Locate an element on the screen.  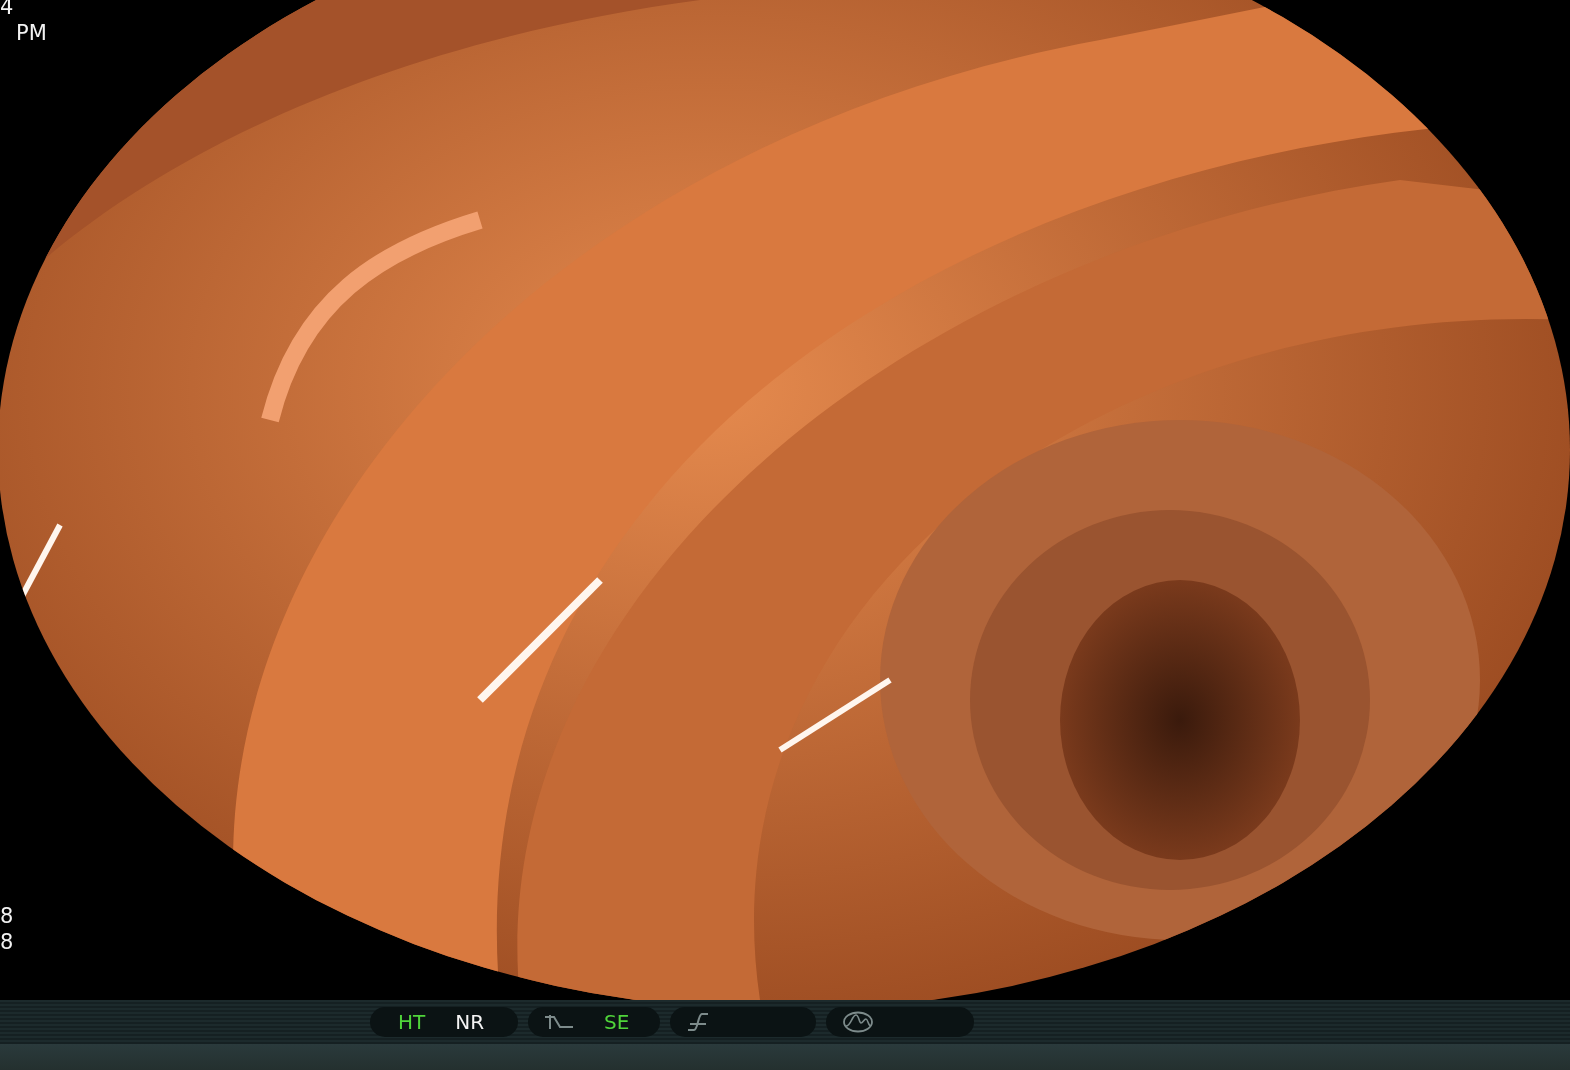
mode-label: HT is located at coordinates (412, 1022).